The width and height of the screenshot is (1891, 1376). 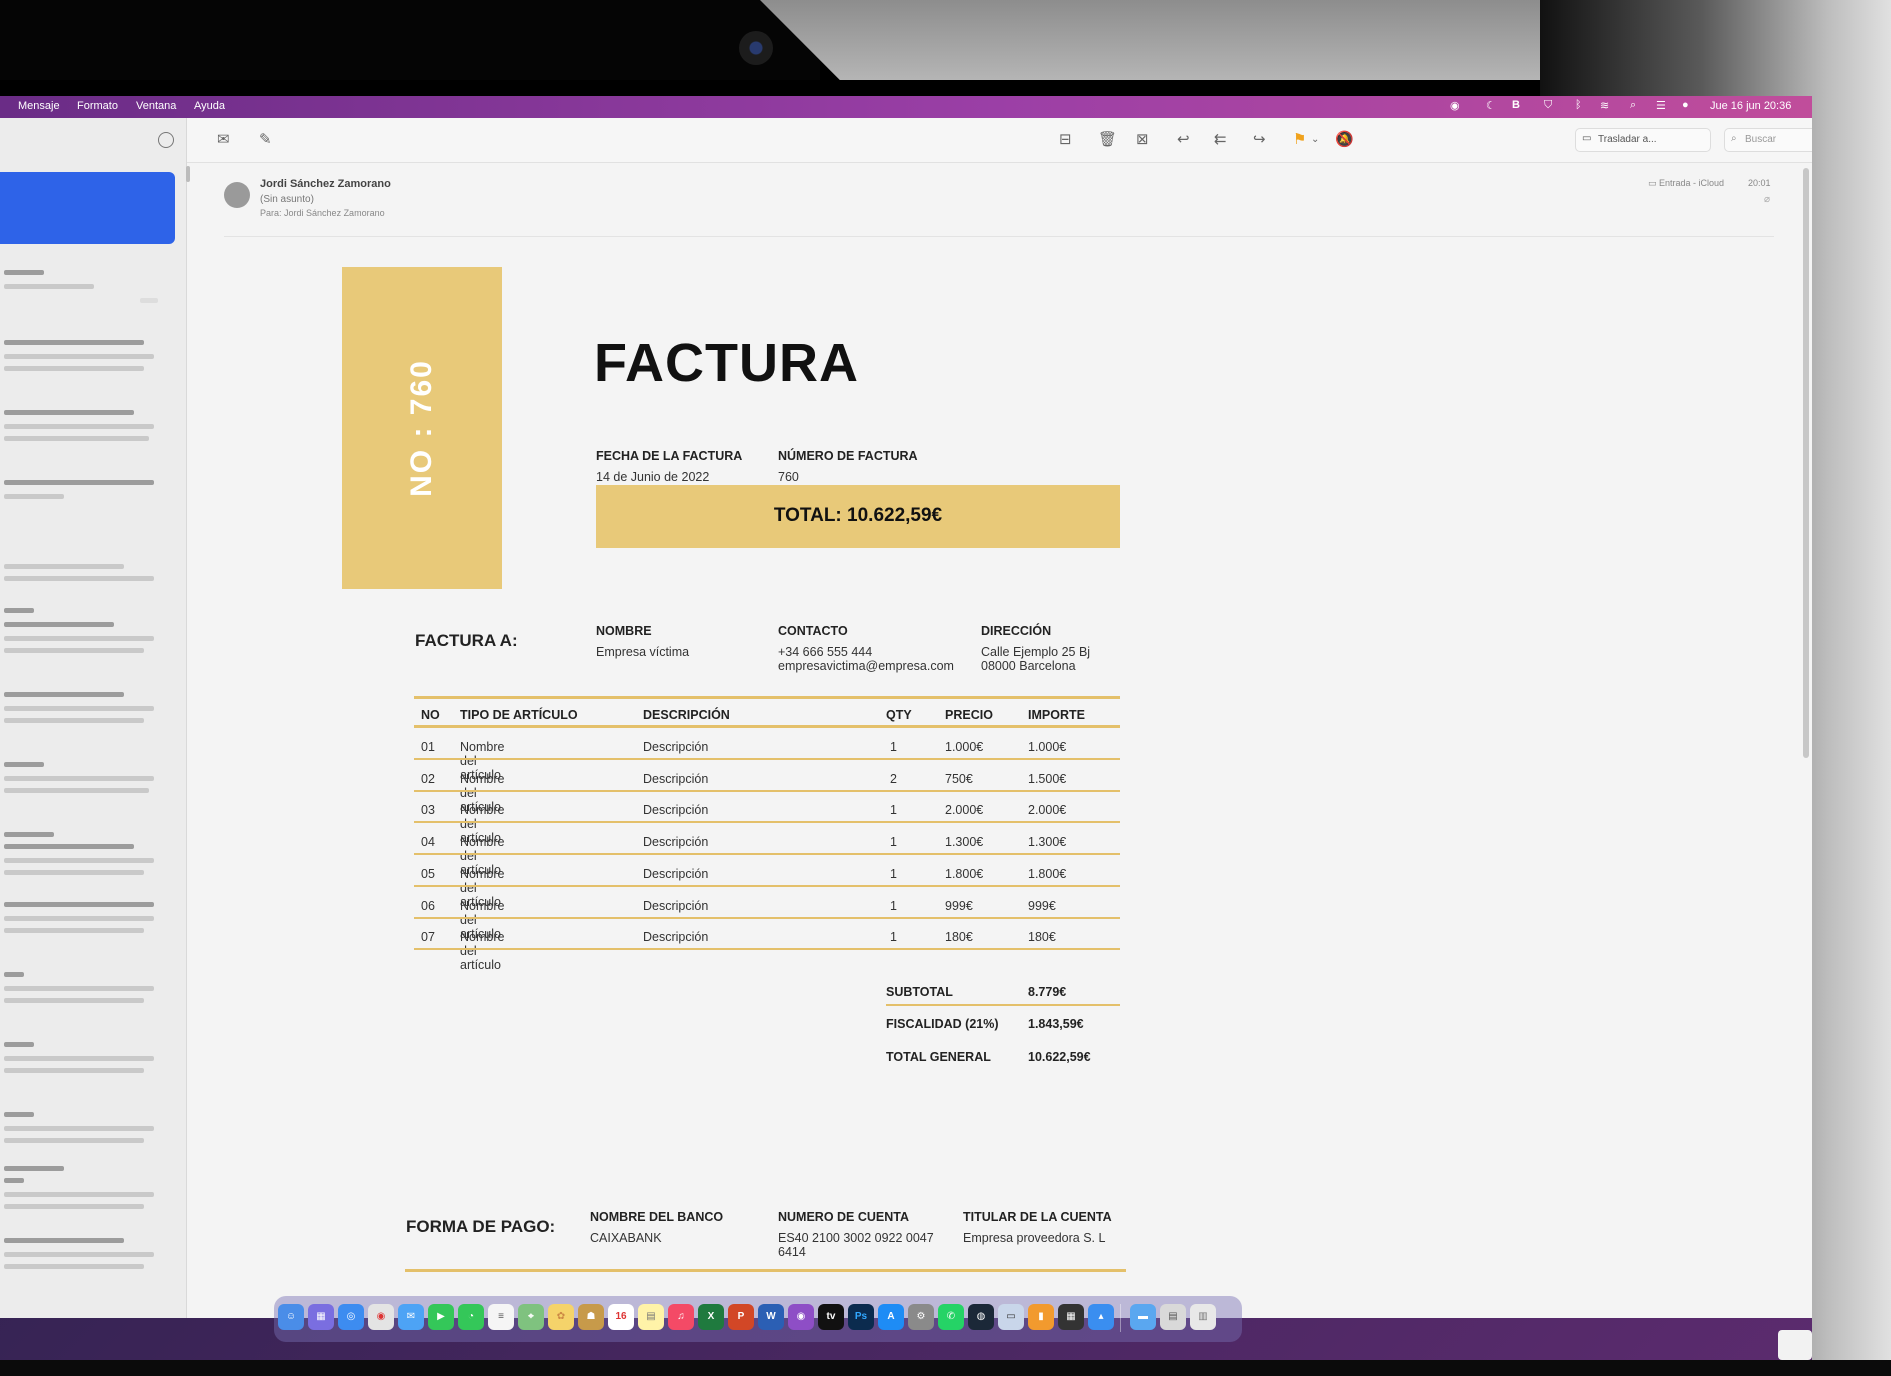 What do you see at coordinates (959, 937) in the screenshot?
I see `row-price: 180€` at bounding box center [959, 937].